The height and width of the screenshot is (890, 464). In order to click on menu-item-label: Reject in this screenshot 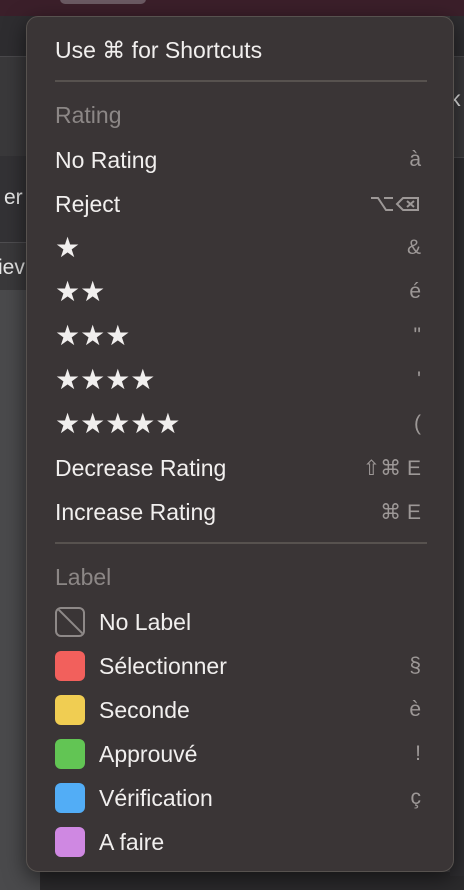, I will do `click(87, 204)`.